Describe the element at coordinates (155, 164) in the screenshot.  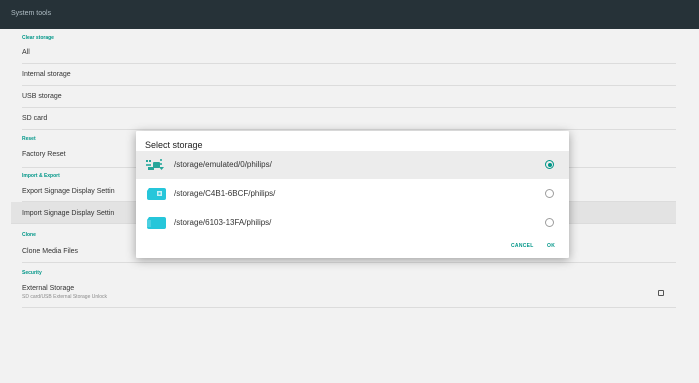
I see `internal-storage-icon` at that location.